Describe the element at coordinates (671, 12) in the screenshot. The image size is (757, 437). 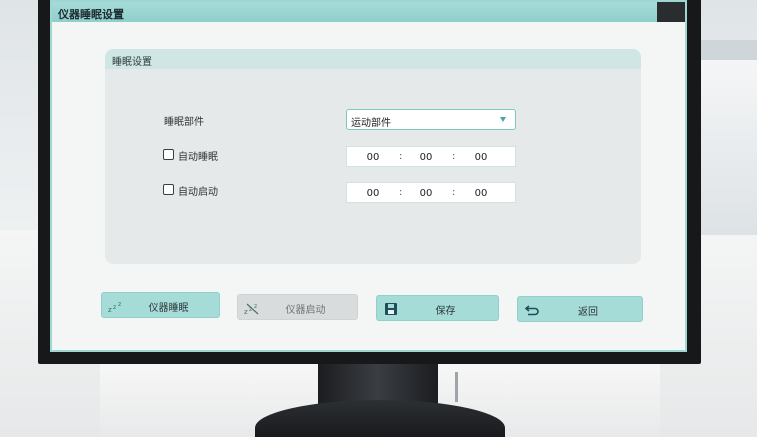
I see `title-bar-edge` at that location.